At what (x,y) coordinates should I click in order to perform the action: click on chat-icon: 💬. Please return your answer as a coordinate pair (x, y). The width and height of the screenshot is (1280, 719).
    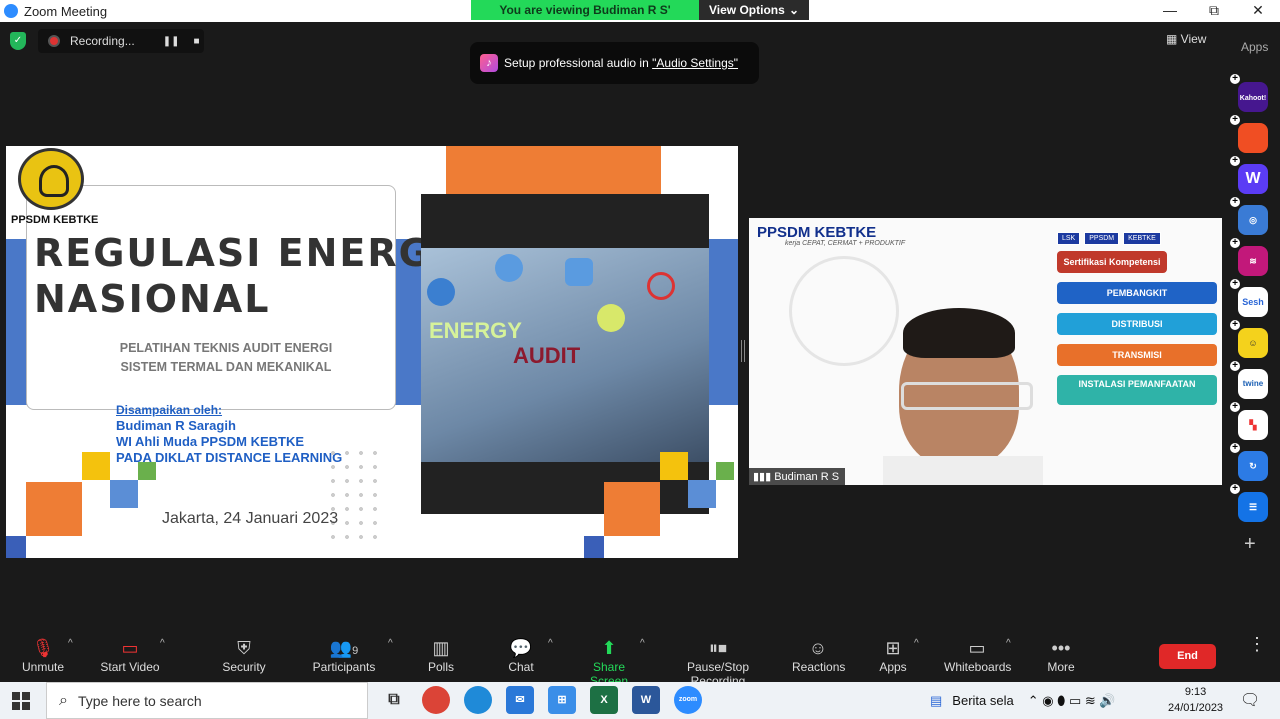
    Looking at the image, I should click on (521, 648).